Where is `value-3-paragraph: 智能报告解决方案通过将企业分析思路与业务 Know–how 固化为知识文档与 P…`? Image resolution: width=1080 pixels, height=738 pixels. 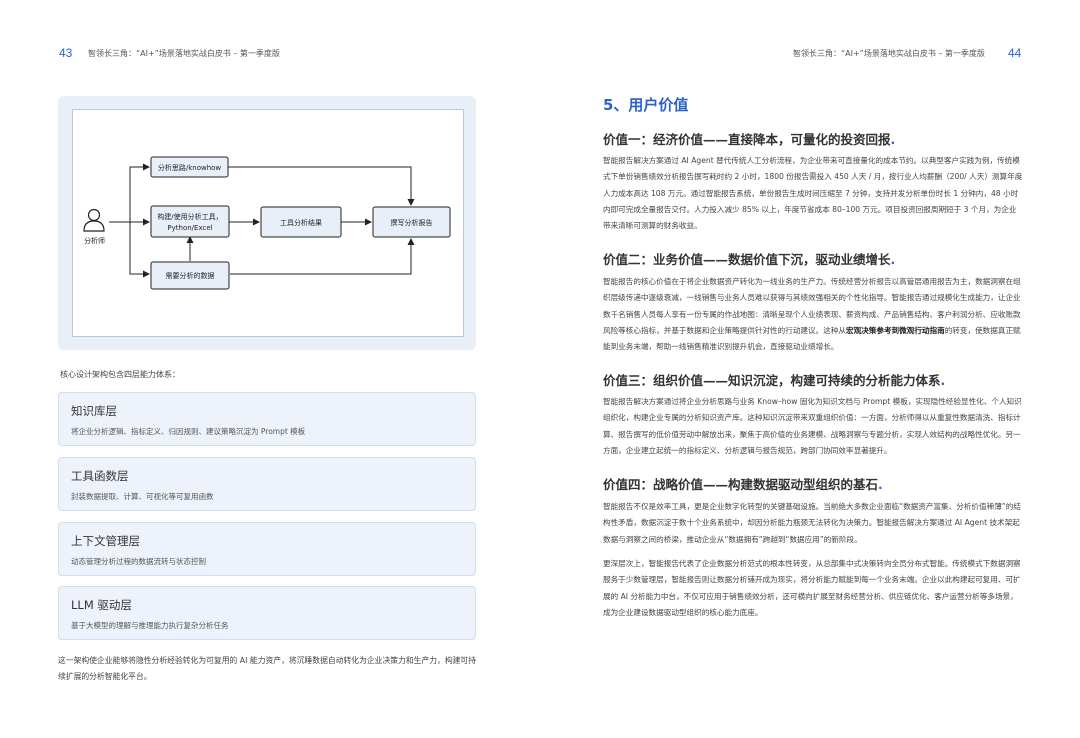
value-3-paragraph: 智能报告解决方案通过将企业分析思路与业务 Know–how 固化为知识文档与 P… is located at coordinates (812, 426).